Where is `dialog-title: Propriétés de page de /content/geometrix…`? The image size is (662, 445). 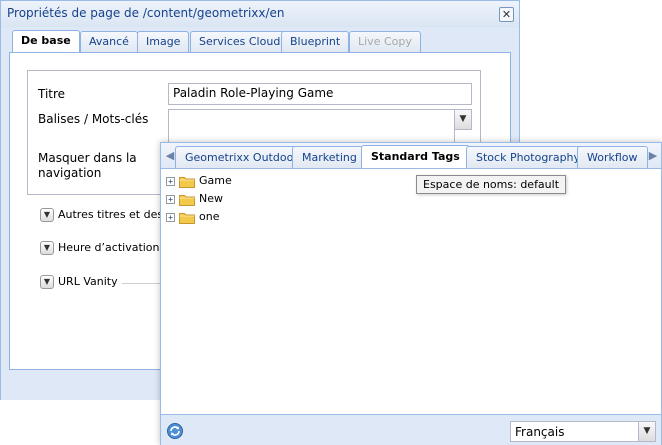 dialog-title: Propriétés de page de /content/geometrix… is located at coordinates (146, 13).